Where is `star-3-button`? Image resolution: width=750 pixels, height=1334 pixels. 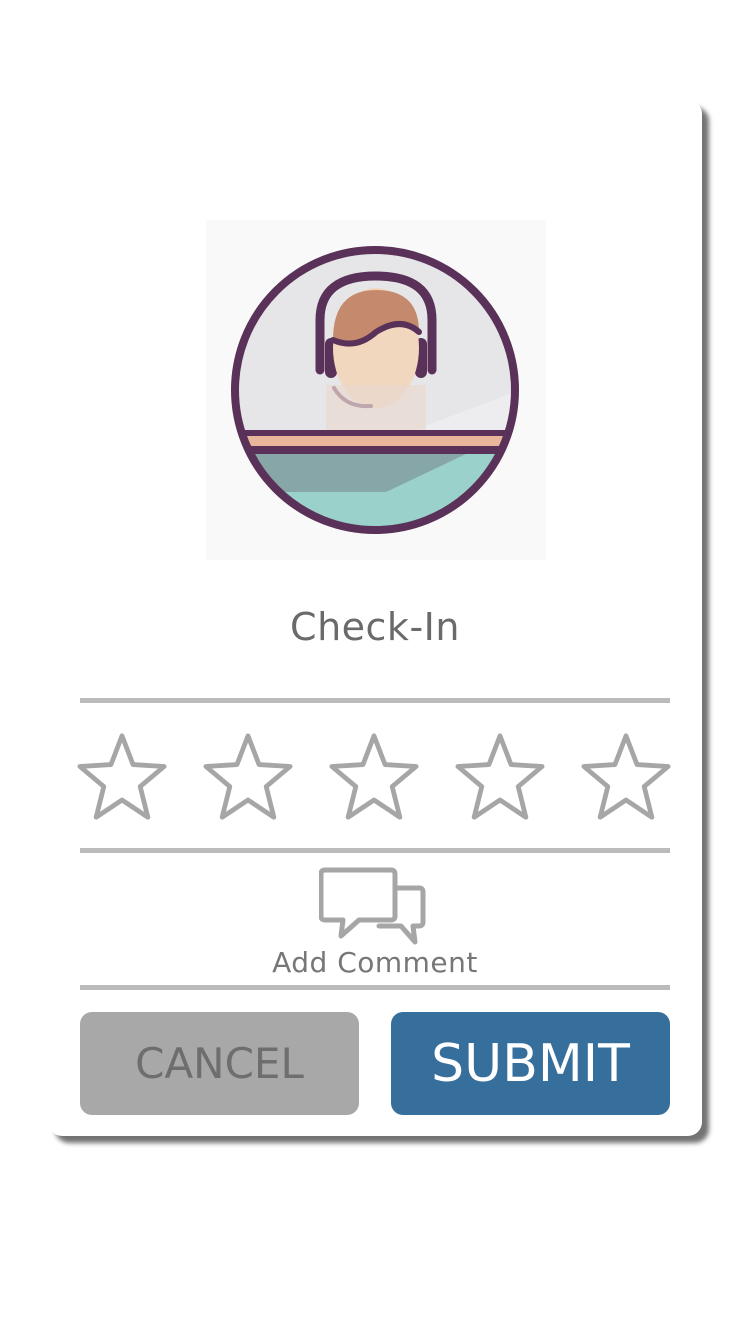
star-3-button is located at coordinates (374, 777).